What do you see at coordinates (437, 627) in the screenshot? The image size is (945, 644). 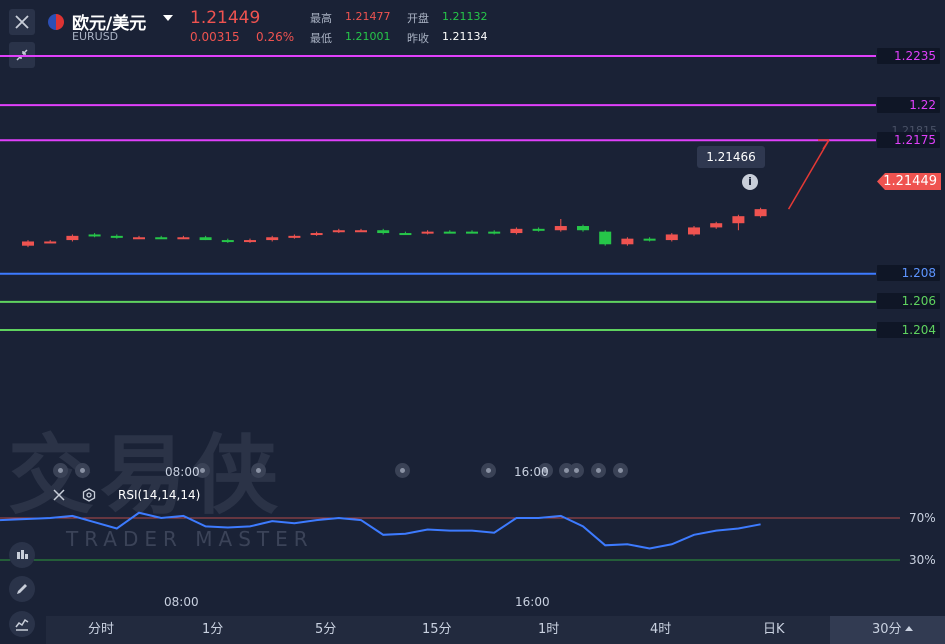 I see `tab-15min: 15分` at bounding box center [437, 627].